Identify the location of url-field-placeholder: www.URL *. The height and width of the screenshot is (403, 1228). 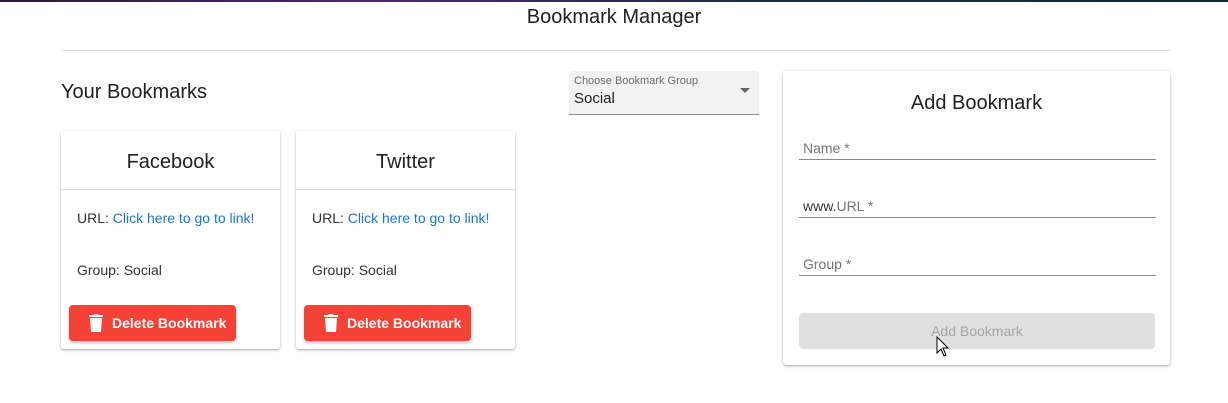
(838, 206).